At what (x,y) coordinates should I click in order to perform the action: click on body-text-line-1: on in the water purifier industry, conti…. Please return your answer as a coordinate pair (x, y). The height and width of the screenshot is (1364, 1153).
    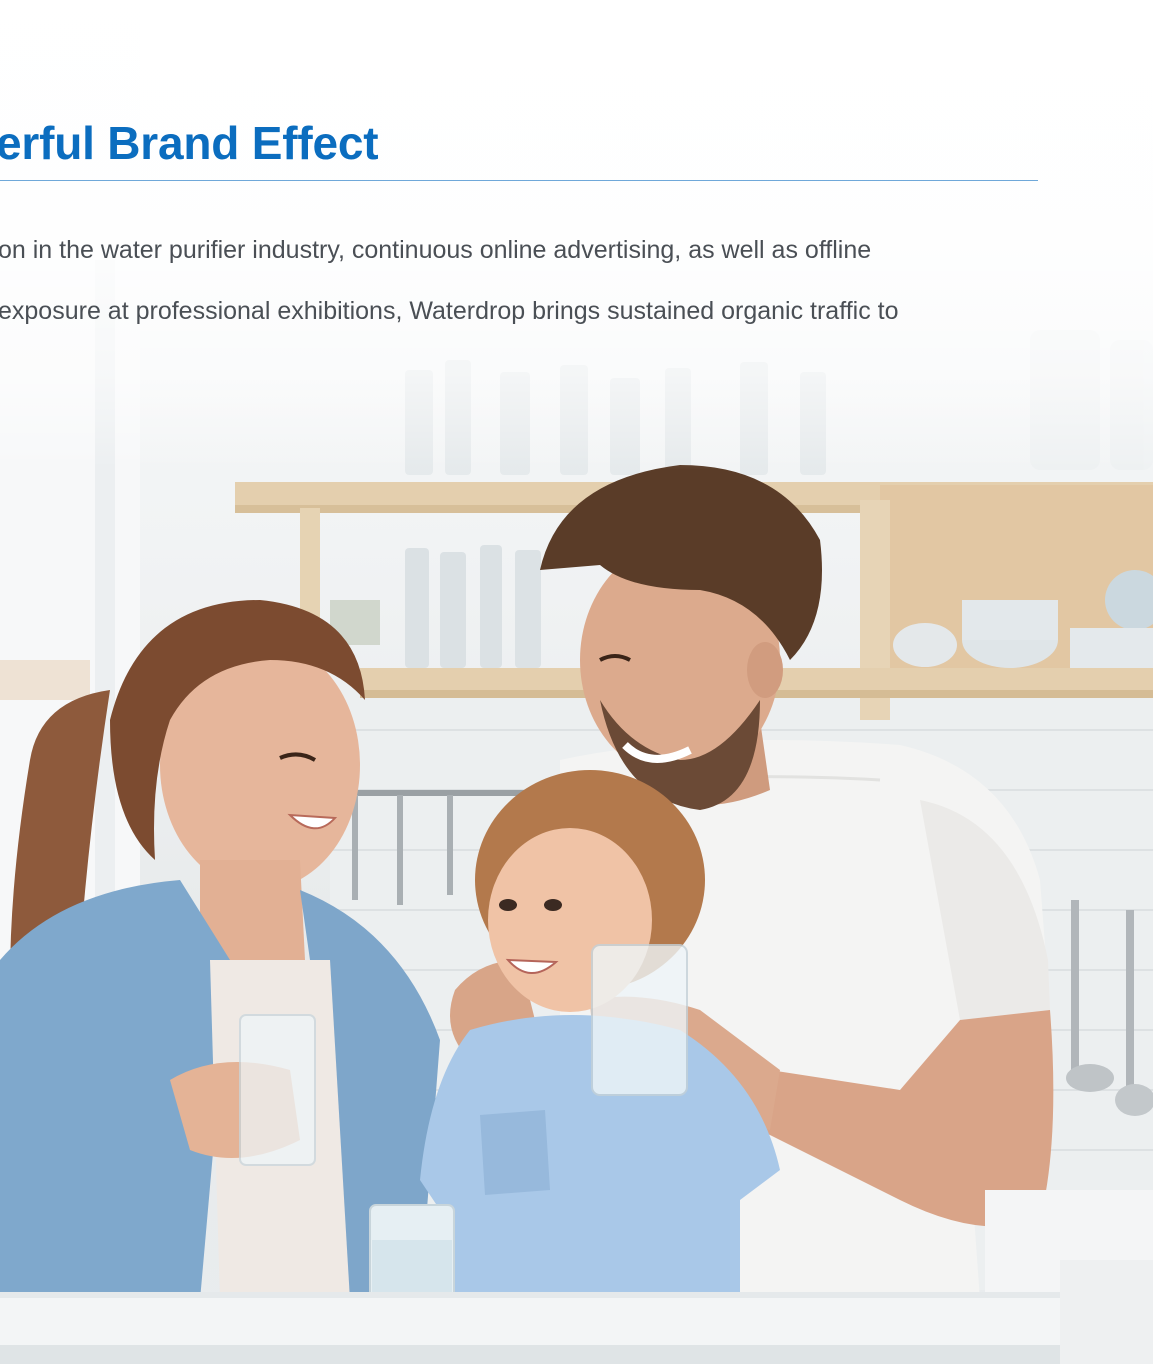
    Looking at the image, I should click on (436, 250).